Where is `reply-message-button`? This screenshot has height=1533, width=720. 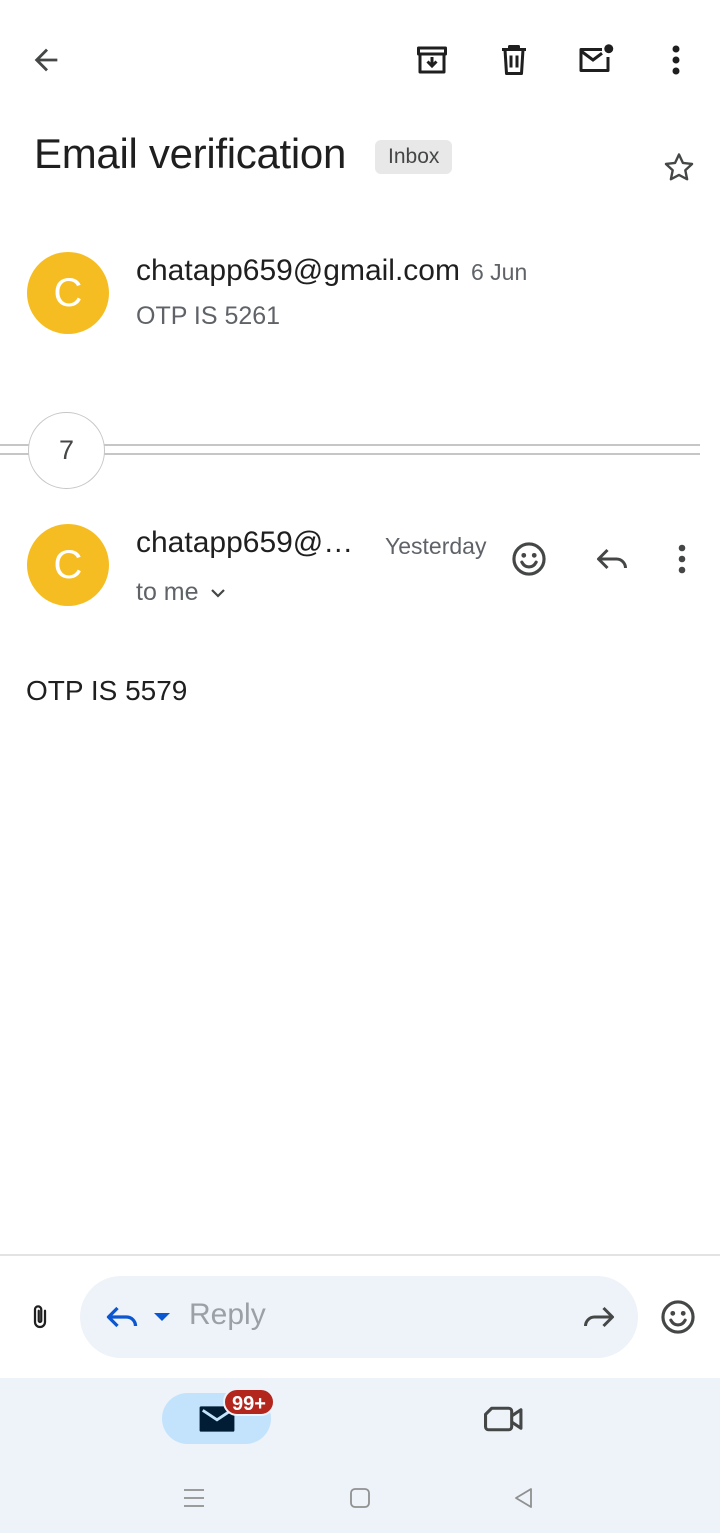
reply-message-button is located at coordinates (612, 559).